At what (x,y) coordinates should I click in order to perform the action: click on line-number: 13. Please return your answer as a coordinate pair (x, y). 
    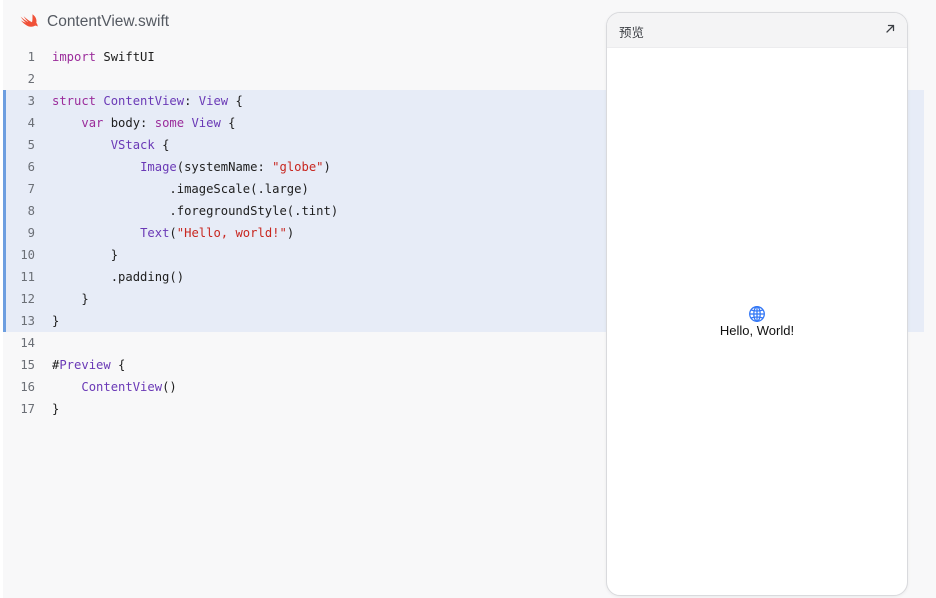
    Looking at the image, I should click on (27, 321).